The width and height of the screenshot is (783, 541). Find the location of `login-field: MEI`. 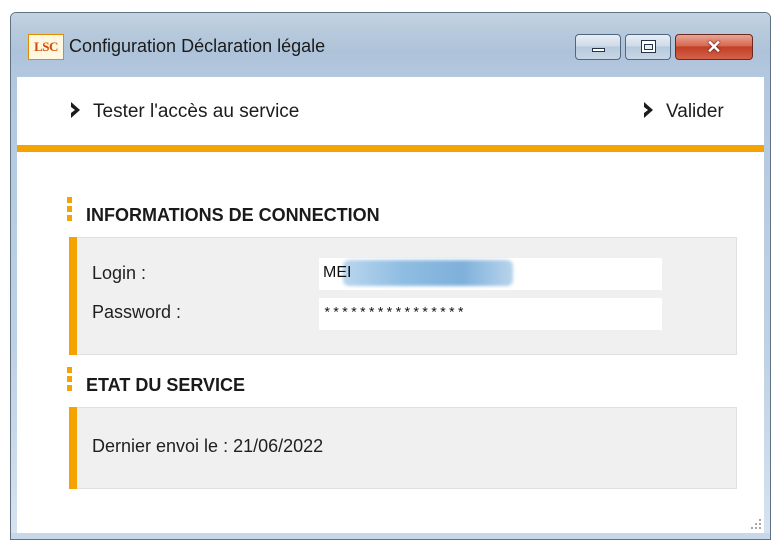

login-field: MEI is located at coordinates (490, 274).